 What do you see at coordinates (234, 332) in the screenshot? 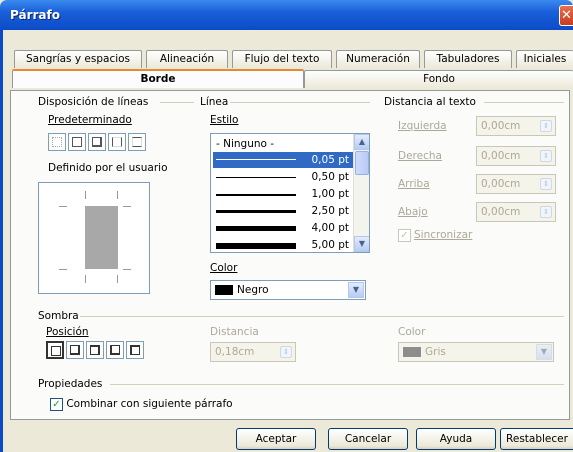
I see `distance-label: Distancia` at bounding box center [234, 332].